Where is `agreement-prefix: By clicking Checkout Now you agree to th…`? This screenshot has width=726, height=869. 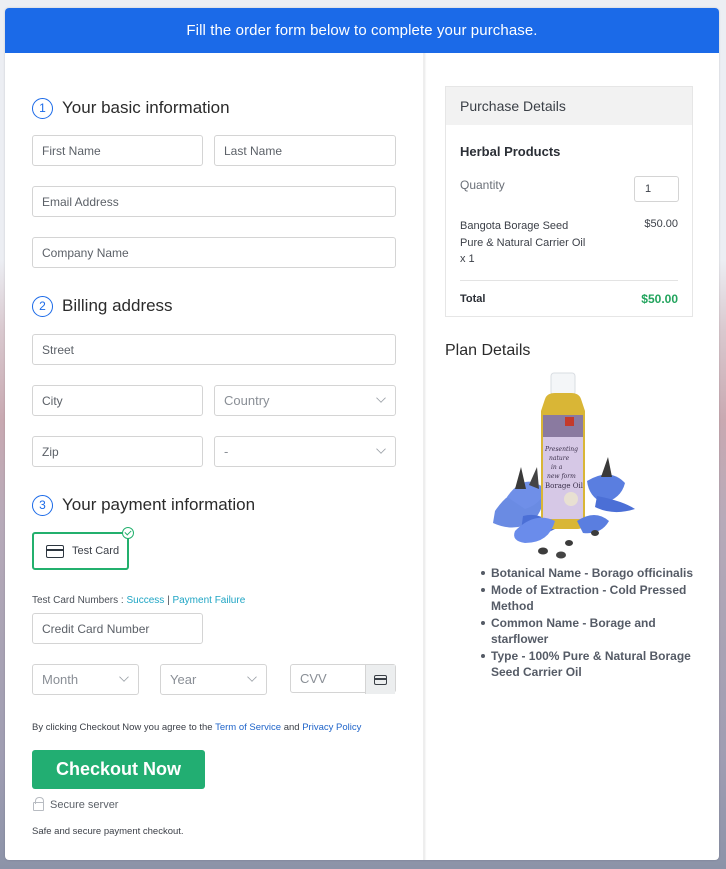 agreement-prefix: By clicking Checkout Now you agree to th… is located at coordinates (122, 727).